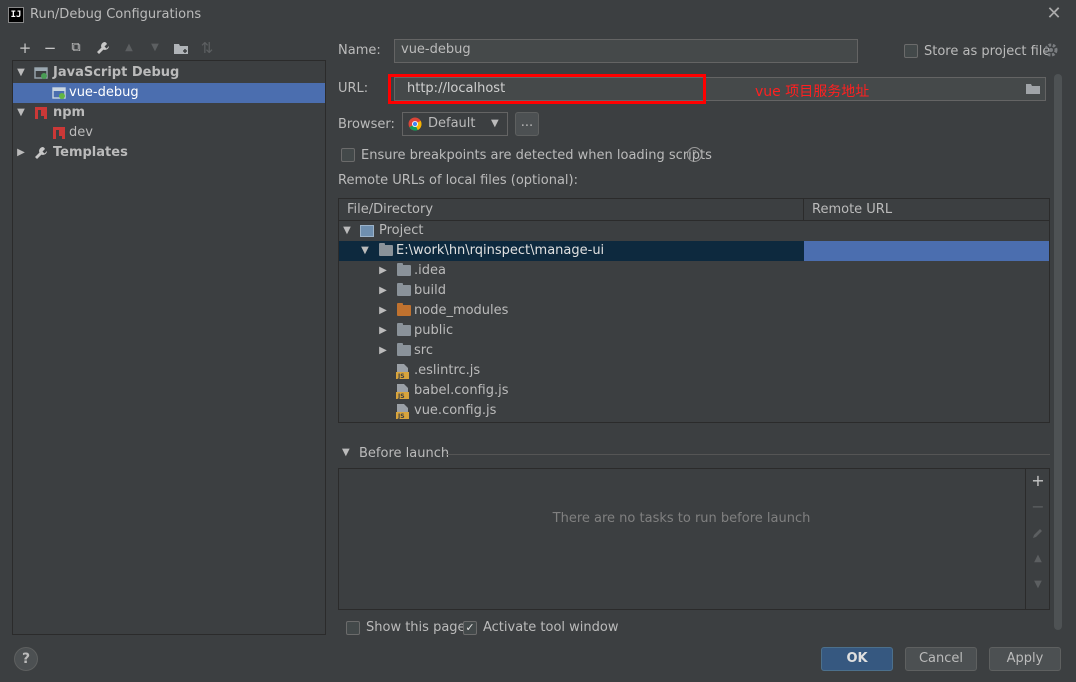 The height and width of the screenshot is (682, 1076). What do you see at coordinates (169, 133) in the screenshot?
I see `tree-item-dev: dev` at bounding box center [169, 133].